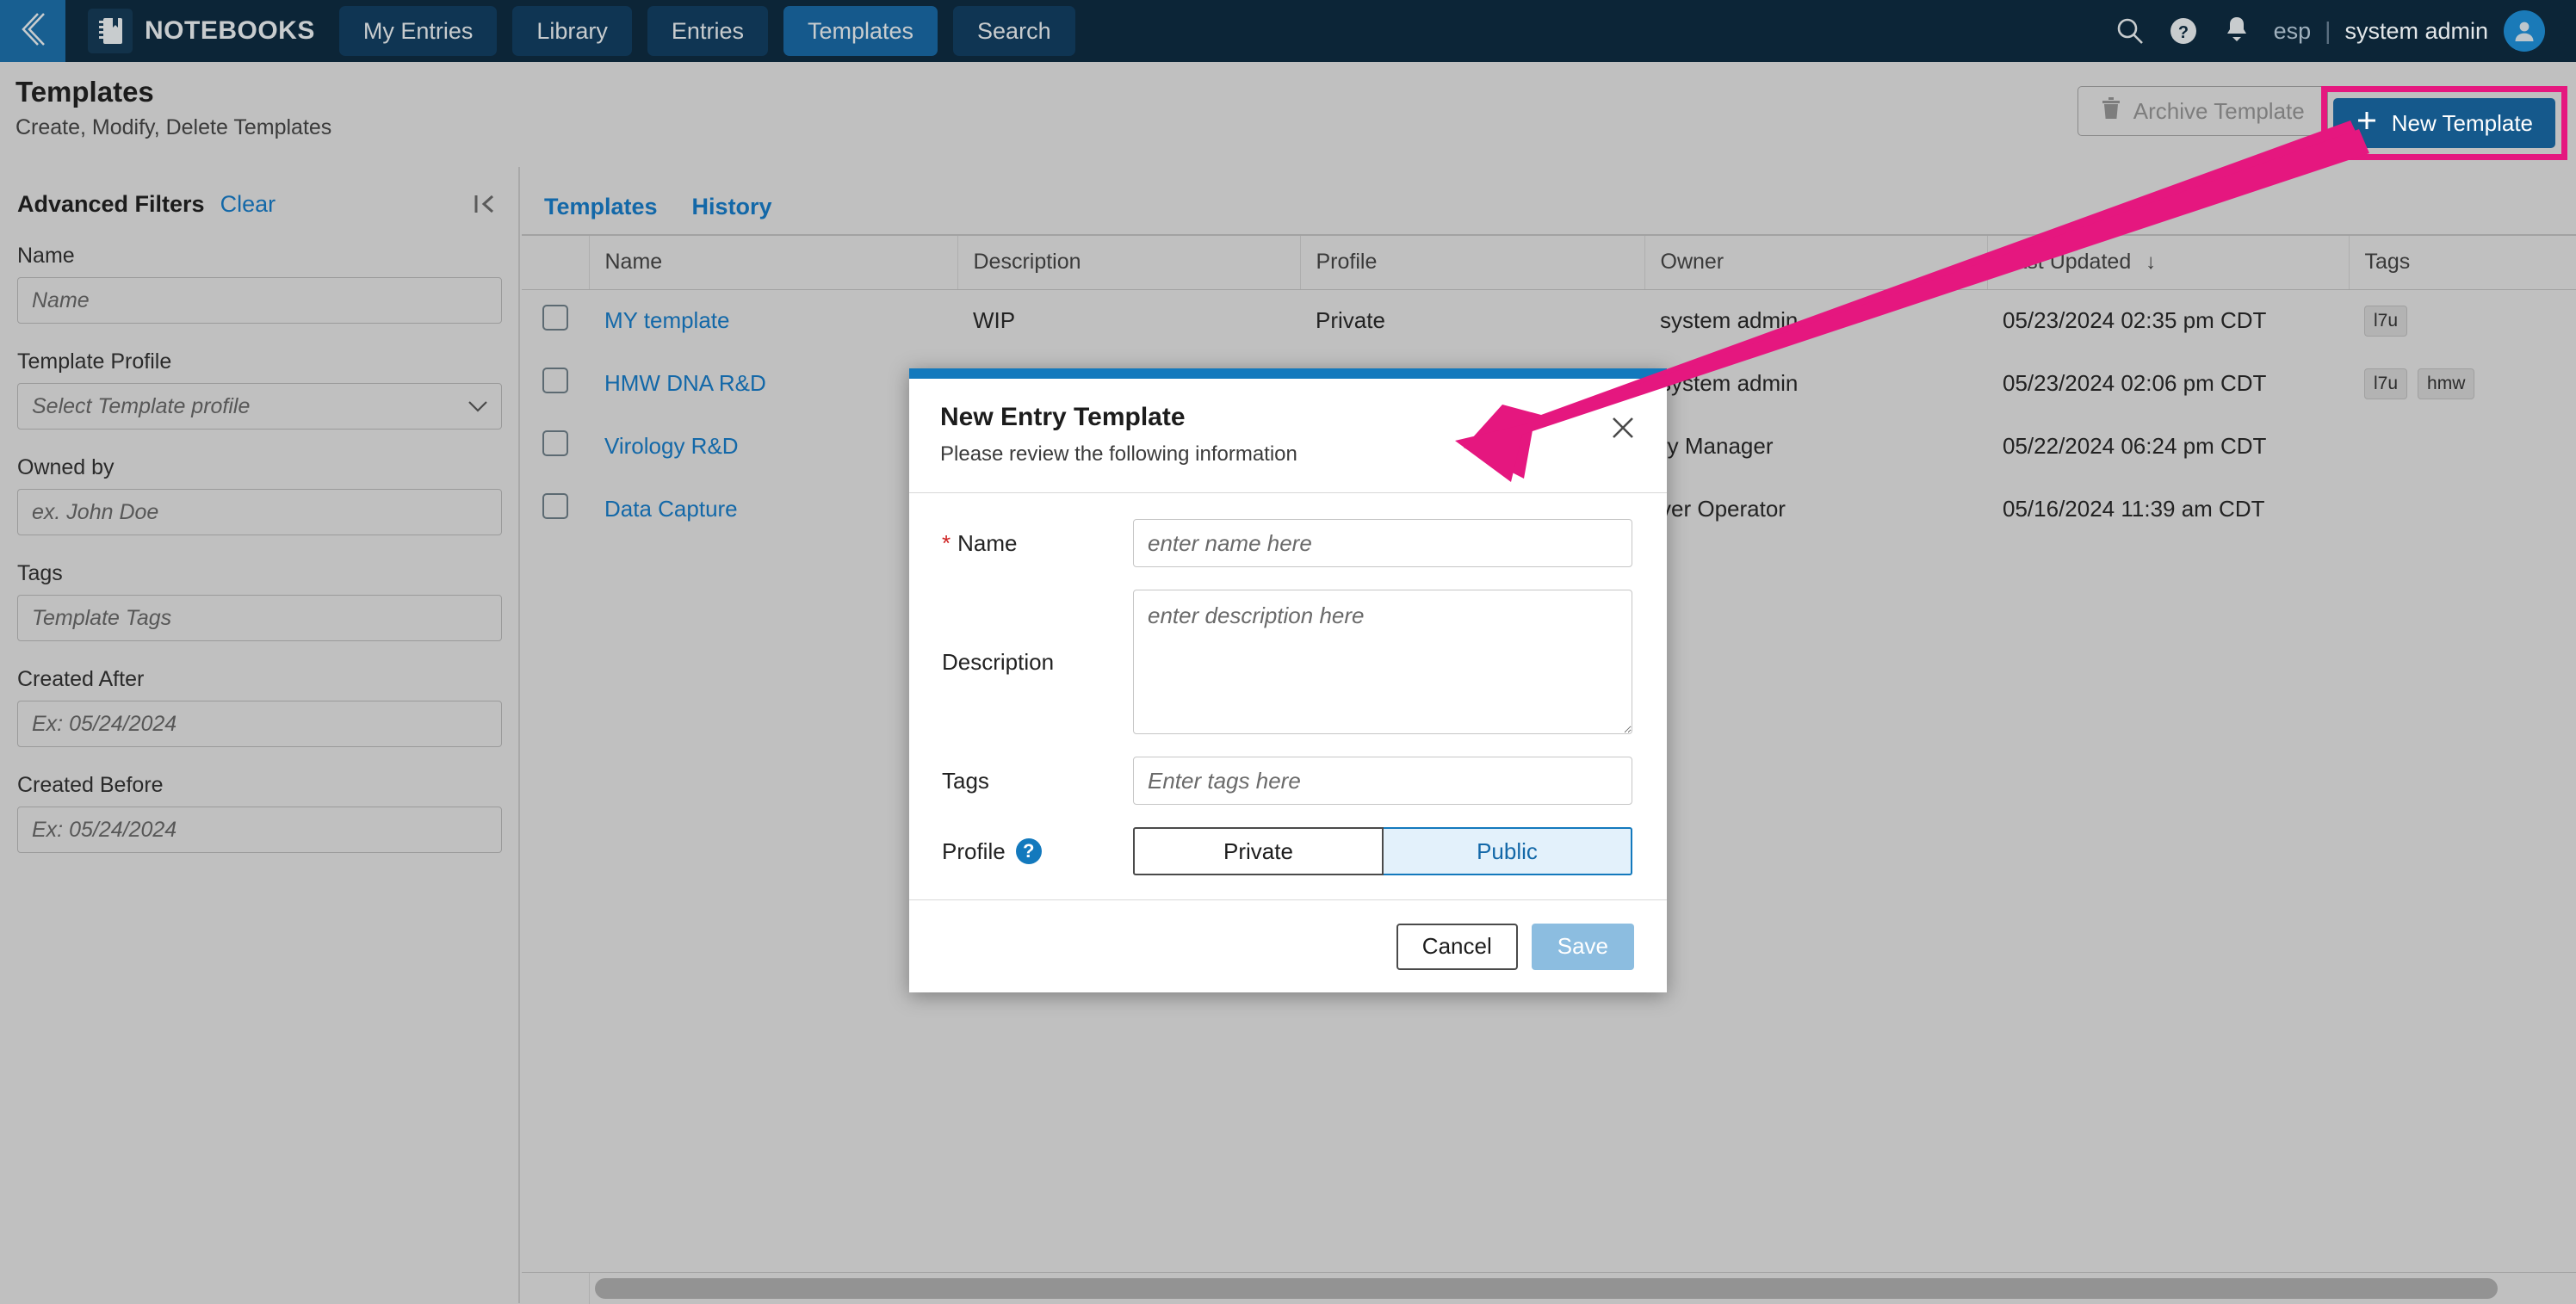 The height and width of the screenshot is (1304, 2576). I want to click on dialog-field-description: Description, so click(1288, 662).